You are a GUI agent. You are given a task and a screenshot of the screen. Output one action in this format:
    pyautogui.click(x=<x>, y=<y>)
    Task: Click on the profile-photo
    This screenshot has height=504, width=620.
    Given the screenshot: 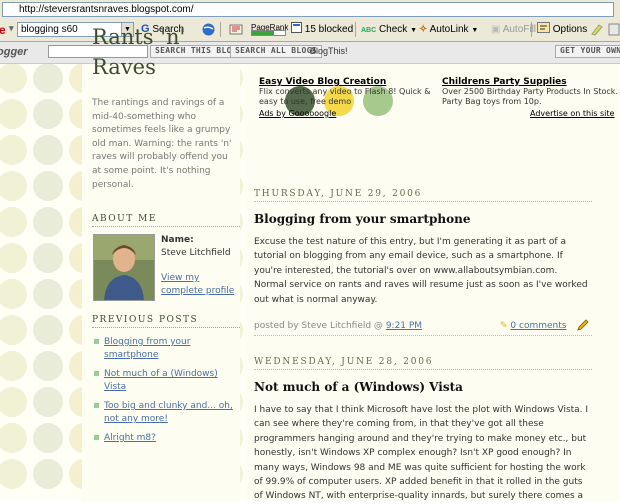 What is the action you would take?
    pyautogui.click(x=124, y=267)
    